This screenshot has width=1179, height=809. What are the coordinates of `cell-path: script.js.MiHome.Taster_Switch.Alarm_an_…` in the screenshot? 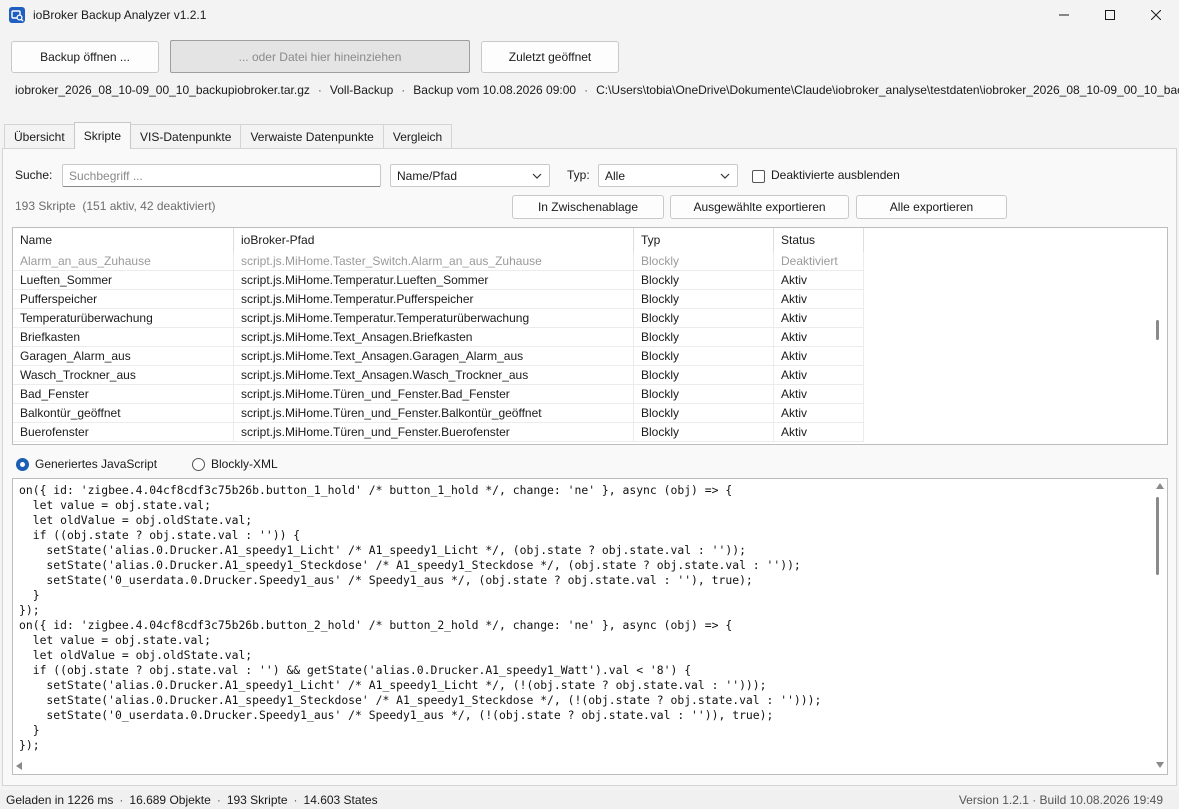 It's located at (434, 261).